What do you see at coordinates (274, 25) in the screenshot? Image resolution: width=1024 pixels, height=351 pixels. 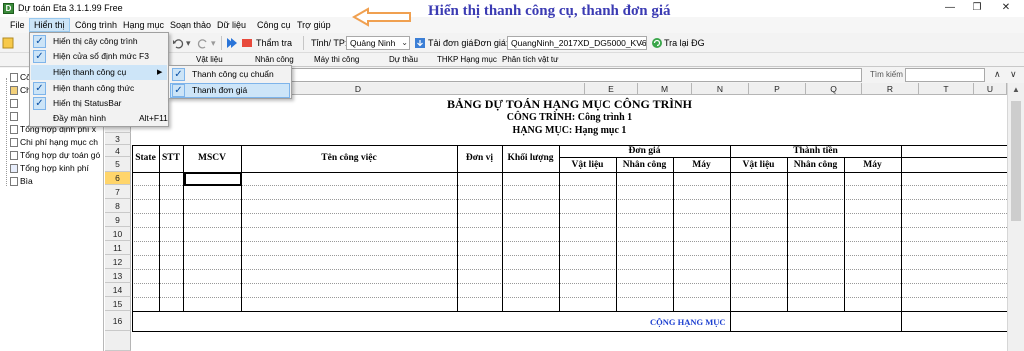 I see `menu-tools: Công cụ` at bounding box center [274, 25].